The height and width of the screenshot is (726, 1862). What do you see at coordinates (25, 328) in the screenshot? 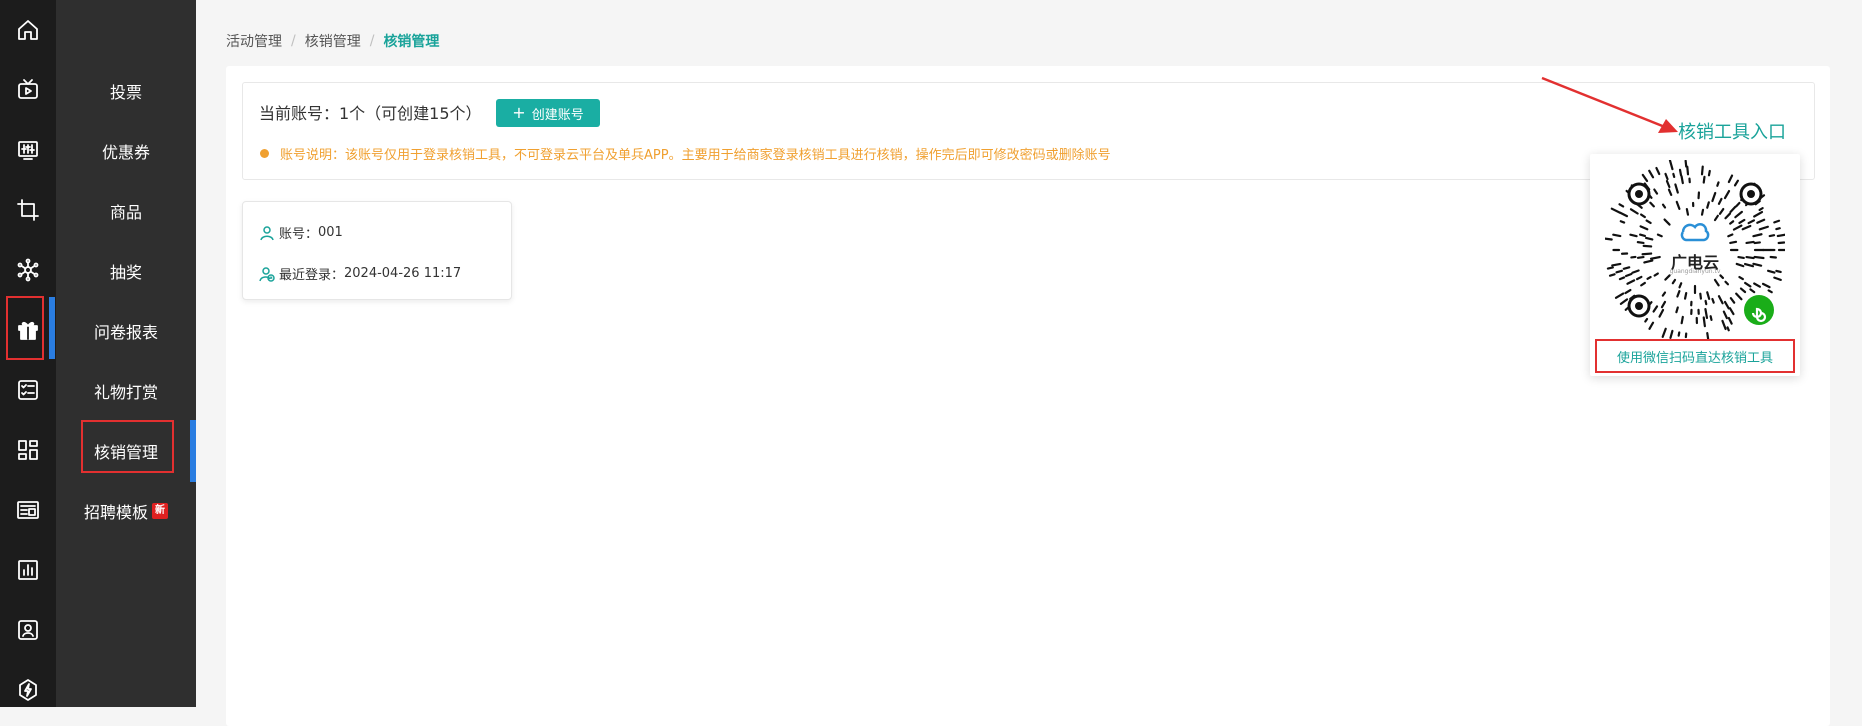
I see `gift-icon-highlight` at bounding box center [25, 328].